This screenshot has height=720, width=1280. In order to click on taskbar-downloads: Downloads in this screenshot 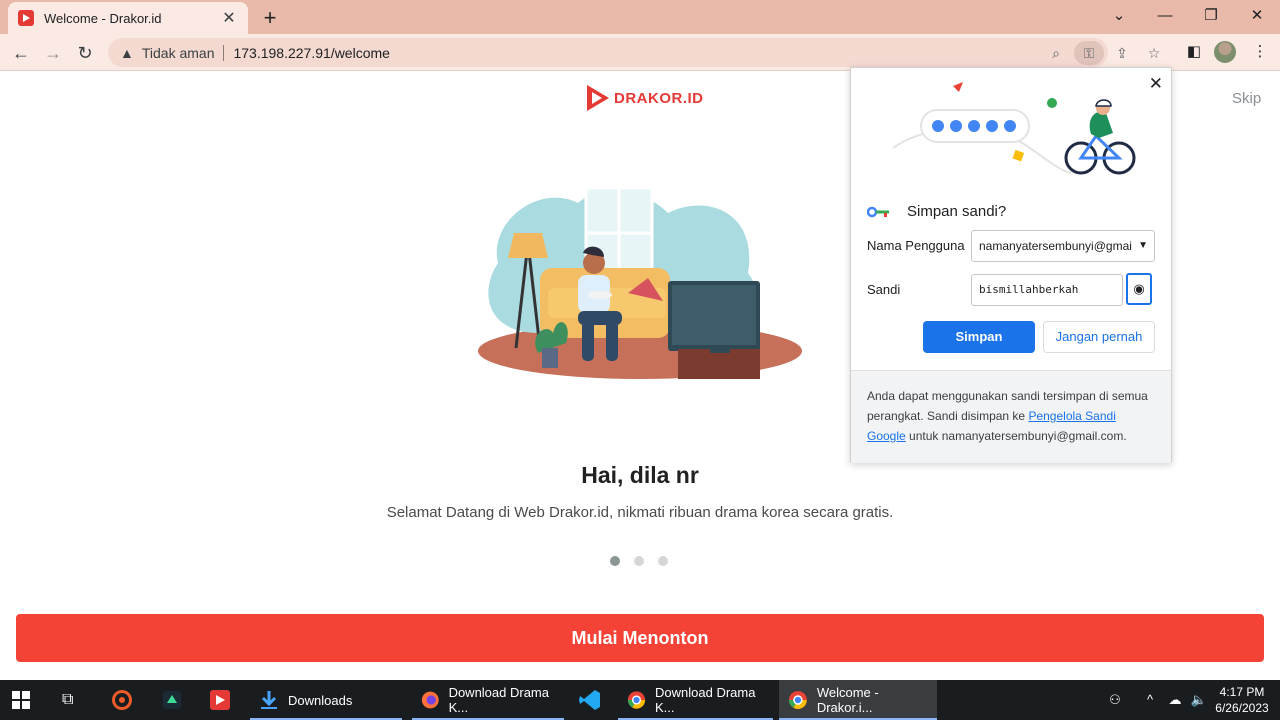, I will do `click(326, 700)`.